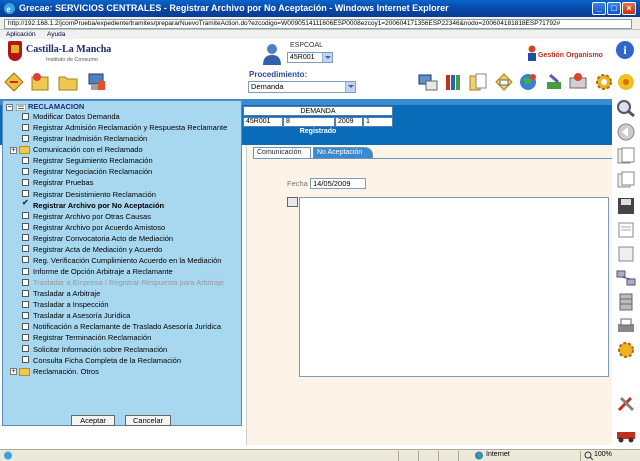 The width and height of the screenshot is (640, 461). What do you see at coordinates (338, 183) in the screenshot?
I see `fecha-input: 14/05/2009` at bounding box center [338, 183].